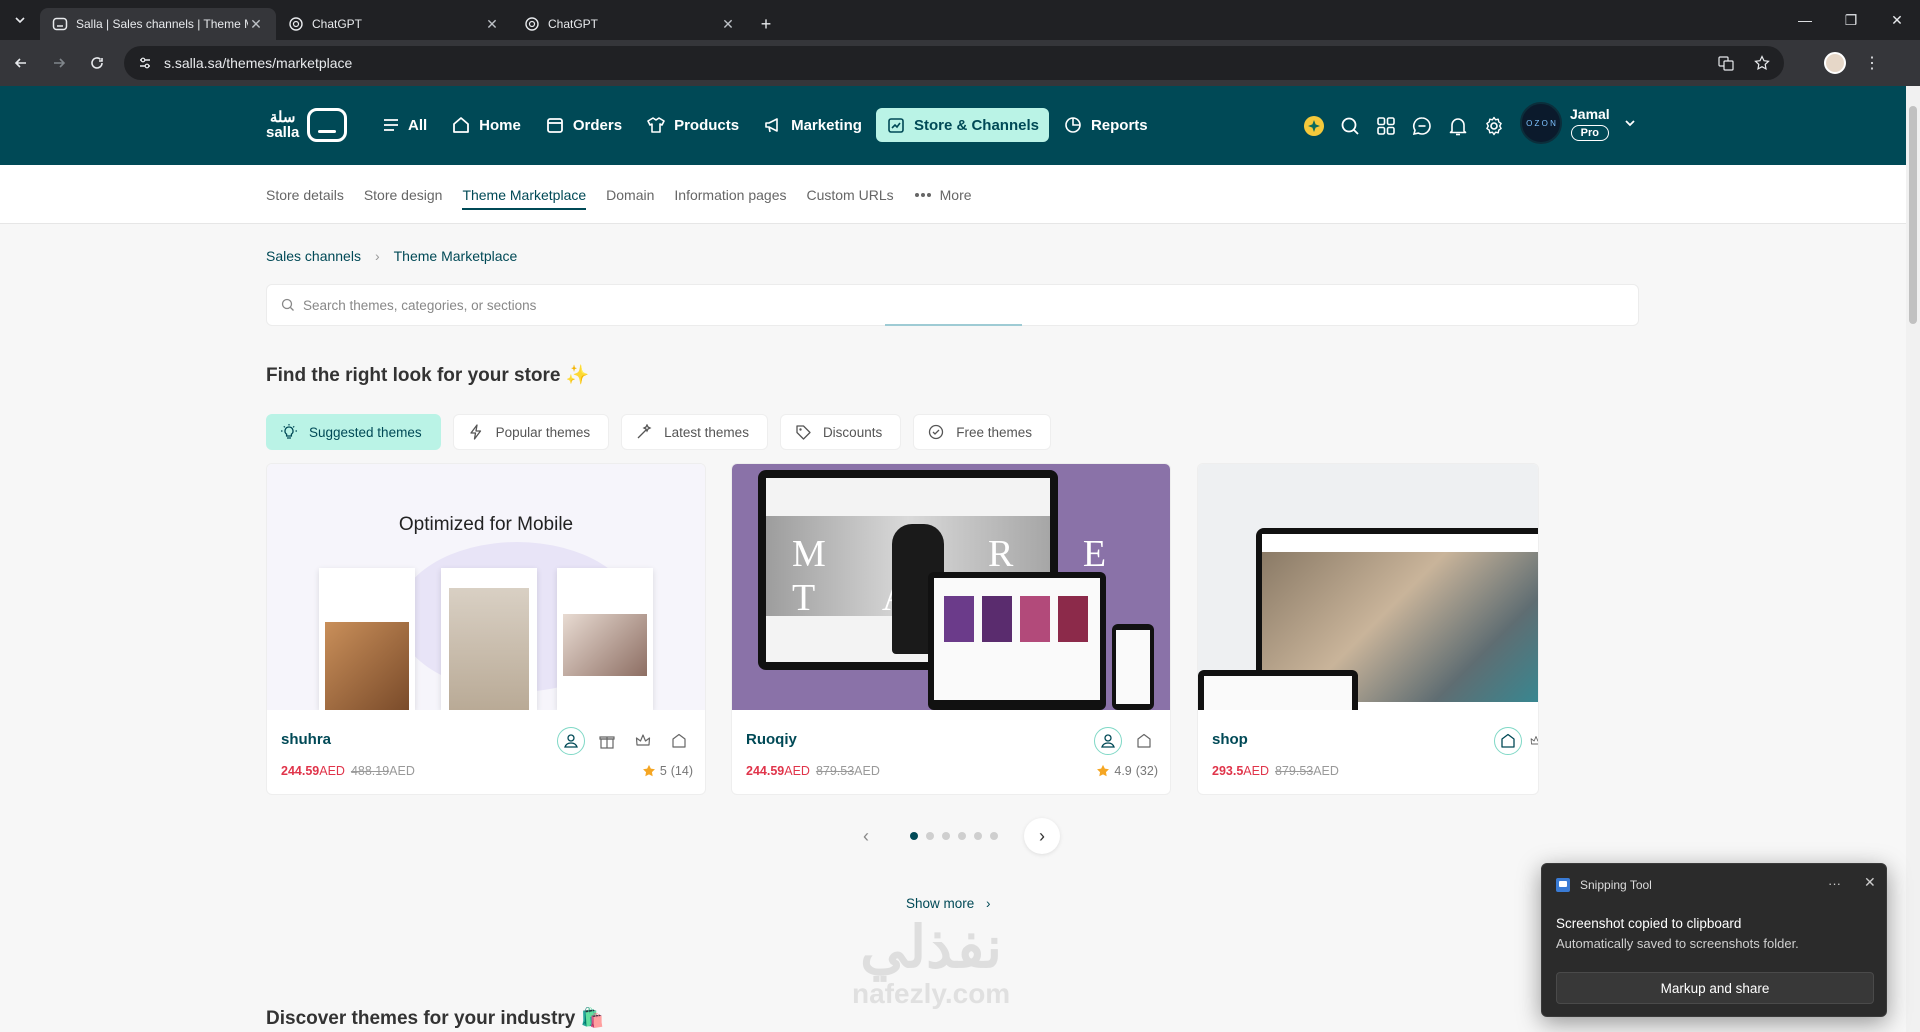 Image resolution: width=1920 pixels, height=1032 pixels. Describe the element at coordinates (1368, 587) in the screenshot. I see `theme-preview-image` at that location.